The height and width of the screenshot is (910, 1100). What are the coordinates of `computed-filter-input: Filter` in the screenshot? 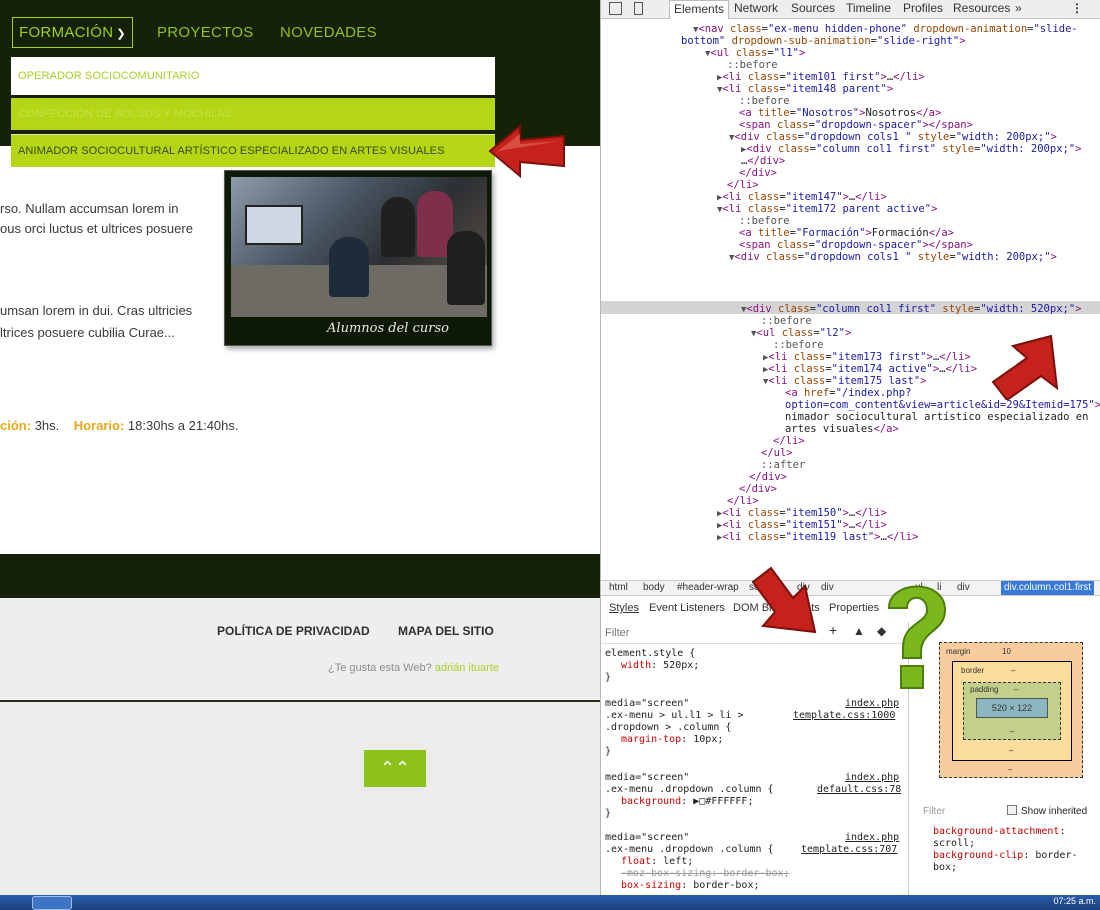 It's located at (934, 812).